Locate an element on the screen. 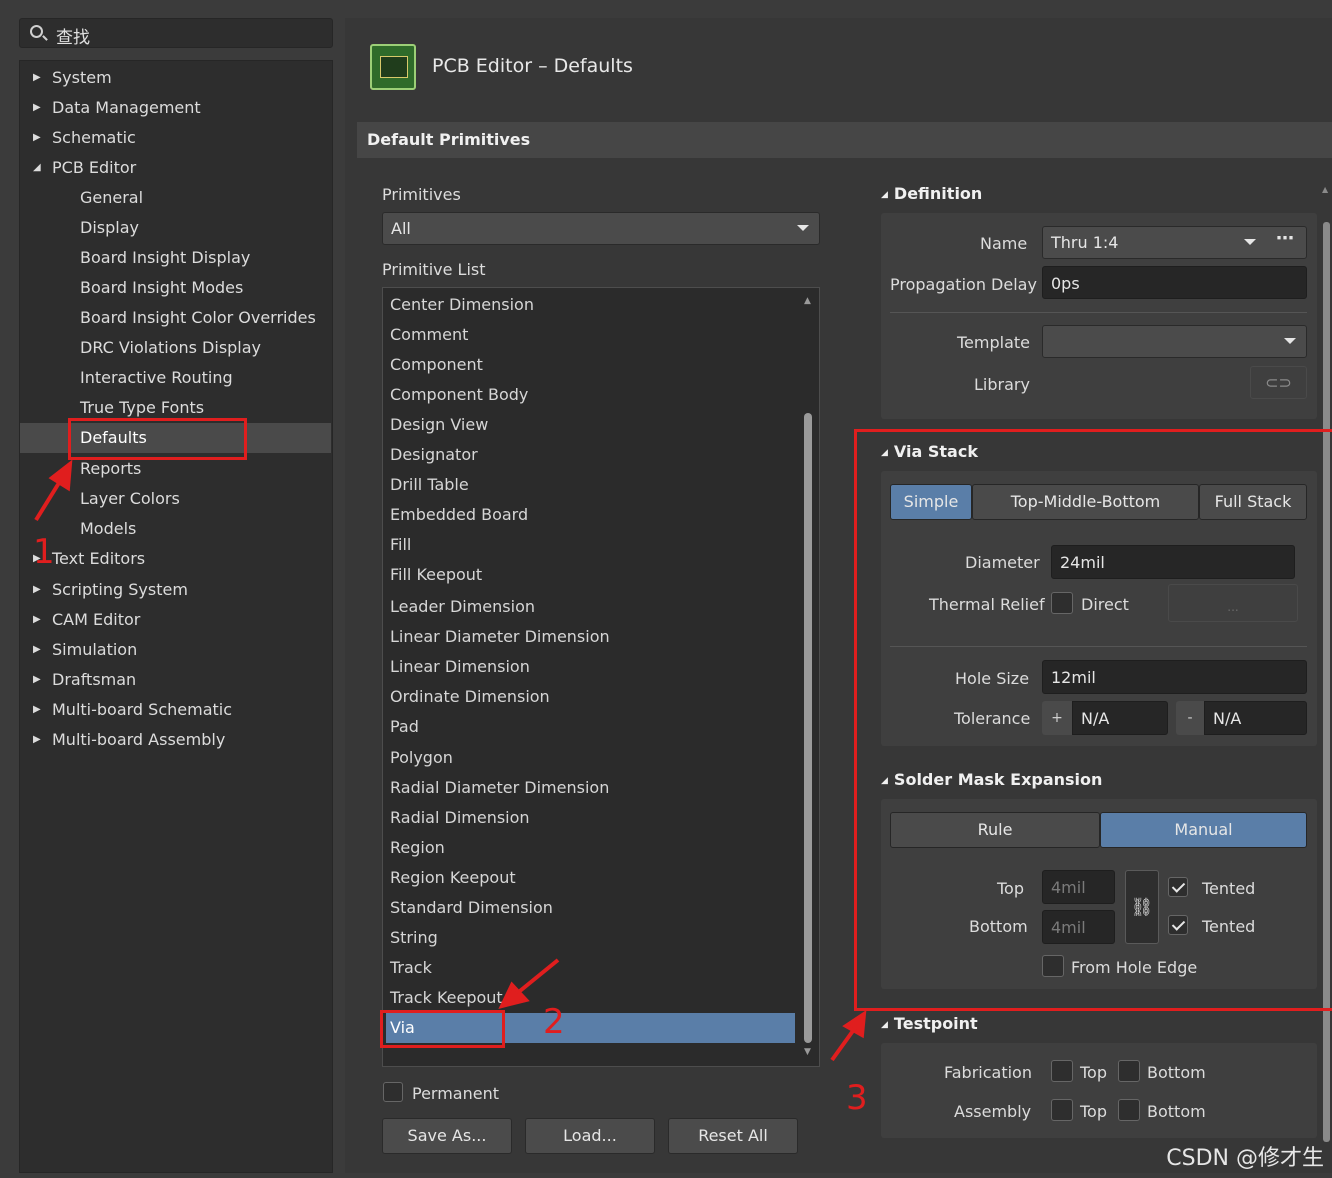 The image size is (1332, 1178). annotation-number-2: 2 is located at coordinates (554, 1022).